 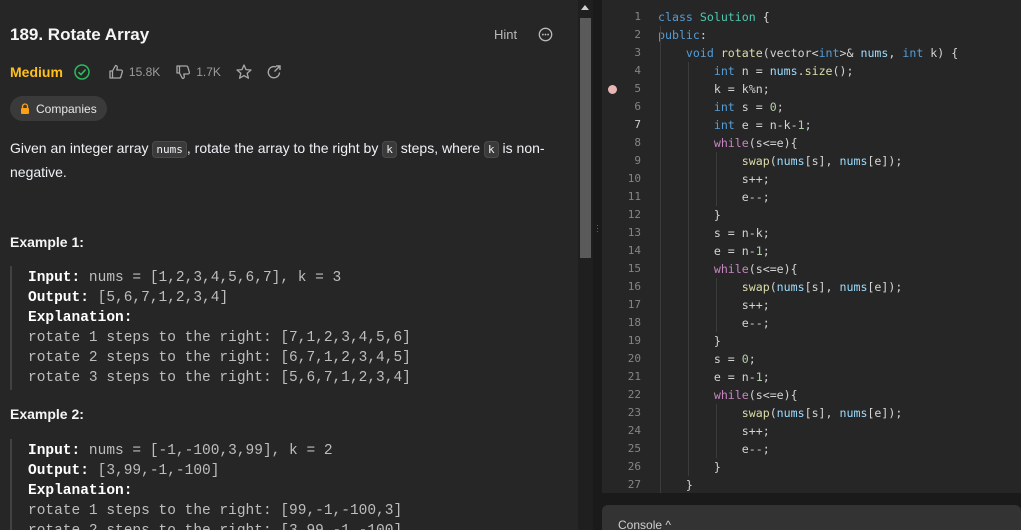 I want to click on code-text: int s = 0;, so click(x=748, y=107).